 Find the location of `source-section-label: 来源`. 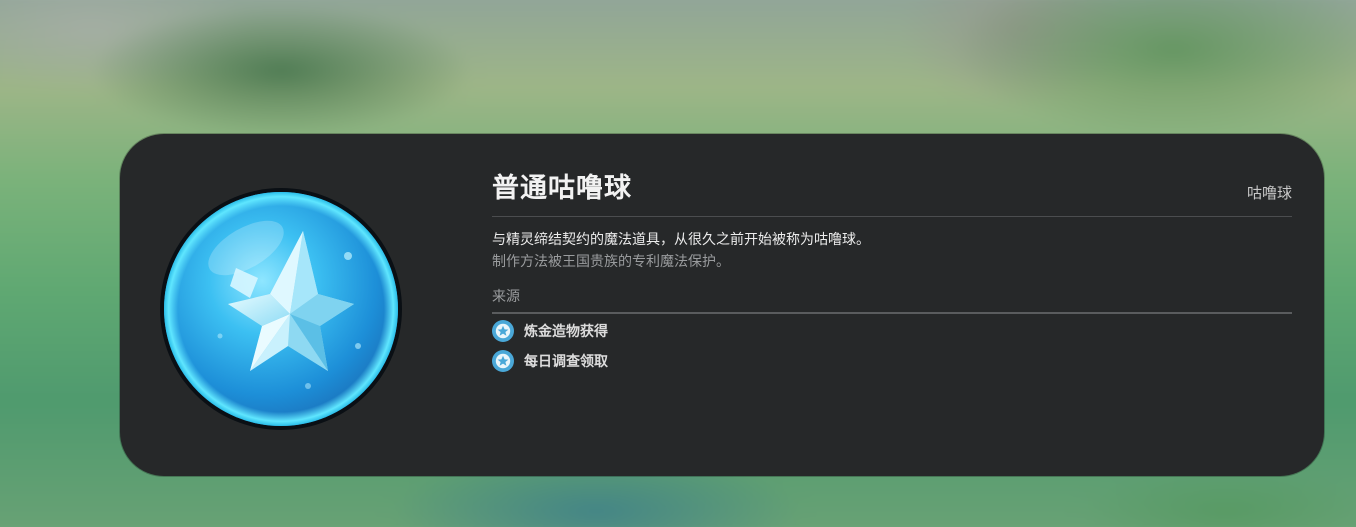

source-section-label: 来源 is located at coordinates (506, 297).